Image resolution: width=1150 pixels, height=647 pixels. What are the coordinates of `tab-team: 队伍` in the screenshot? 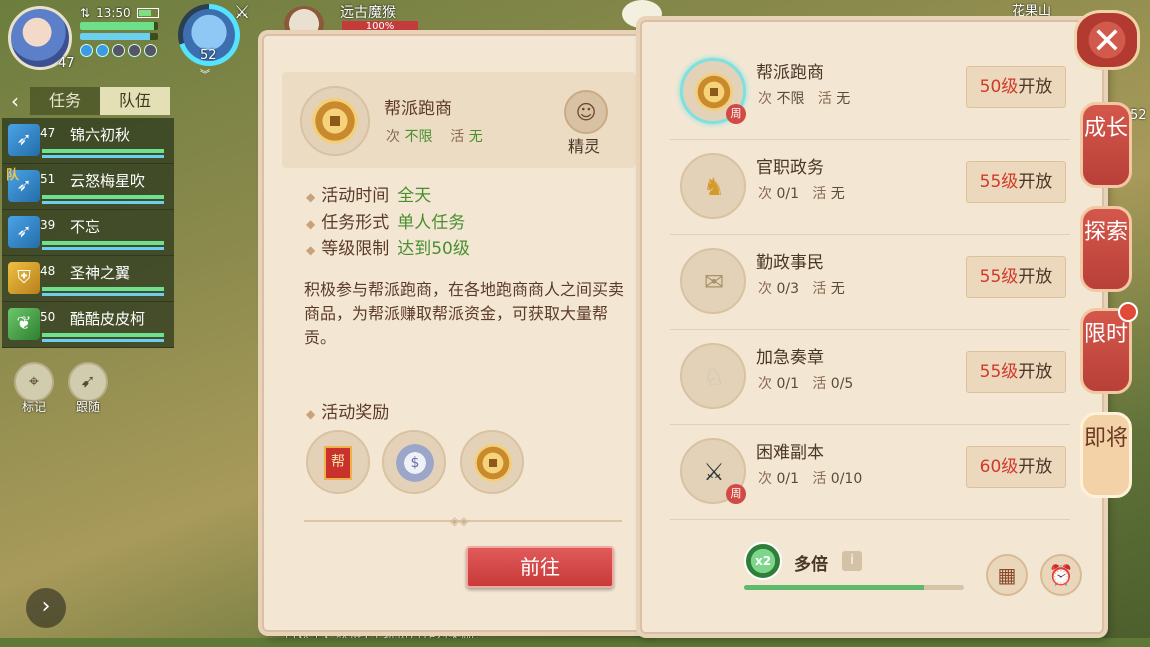 It's located at (135, 101).